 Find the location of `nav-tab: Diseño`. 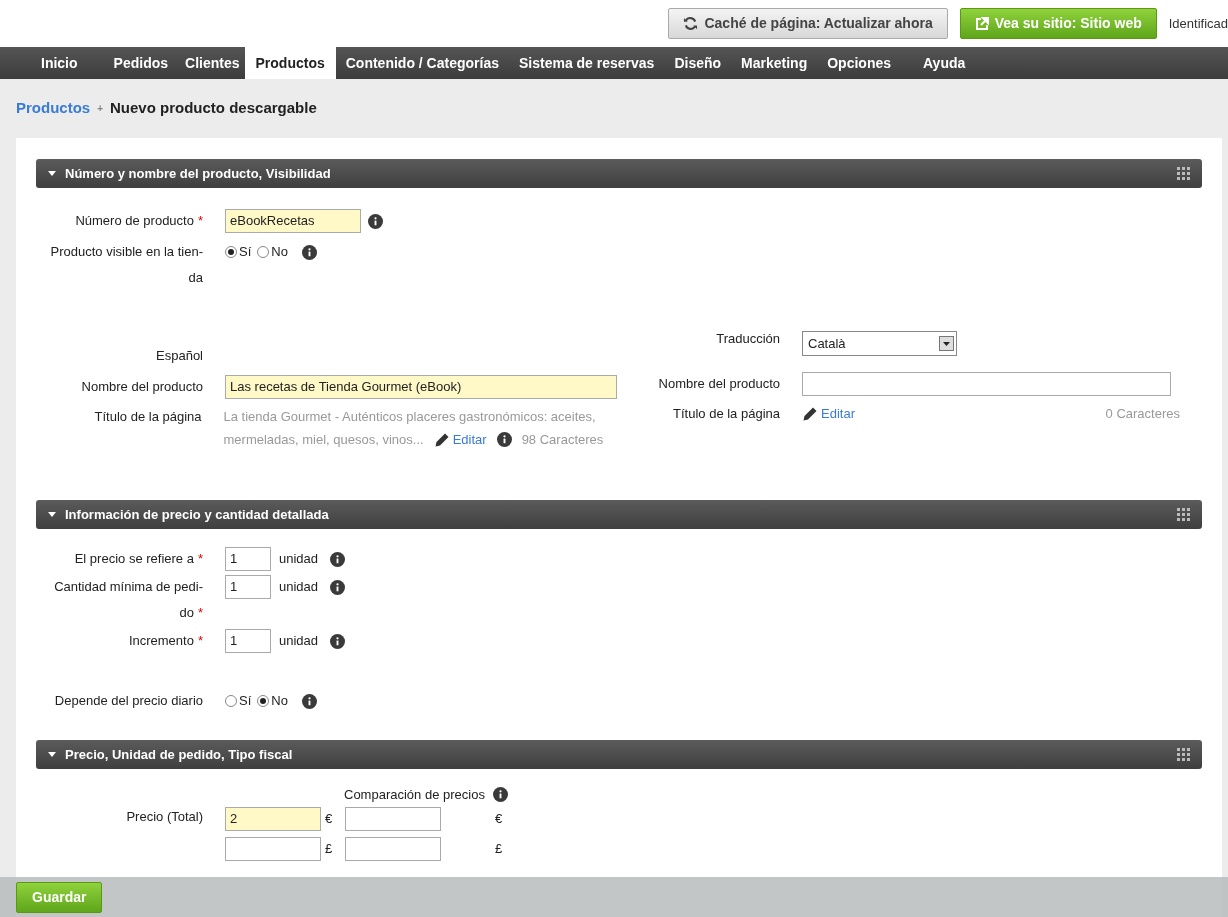

nav-tab: Diseño is located at coordinates (698, 63).